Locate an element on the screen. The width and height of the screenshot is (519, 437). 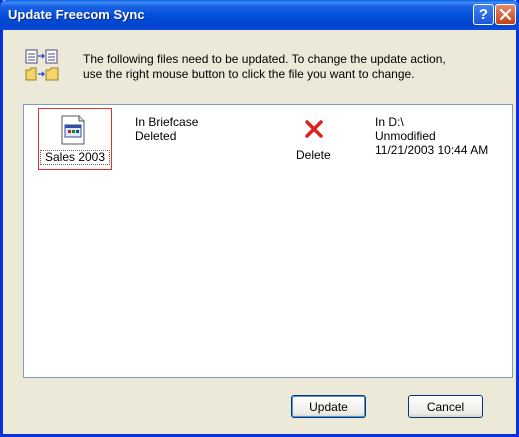
file-name-label: Sales 2003 is located at coordinates (75, 157).